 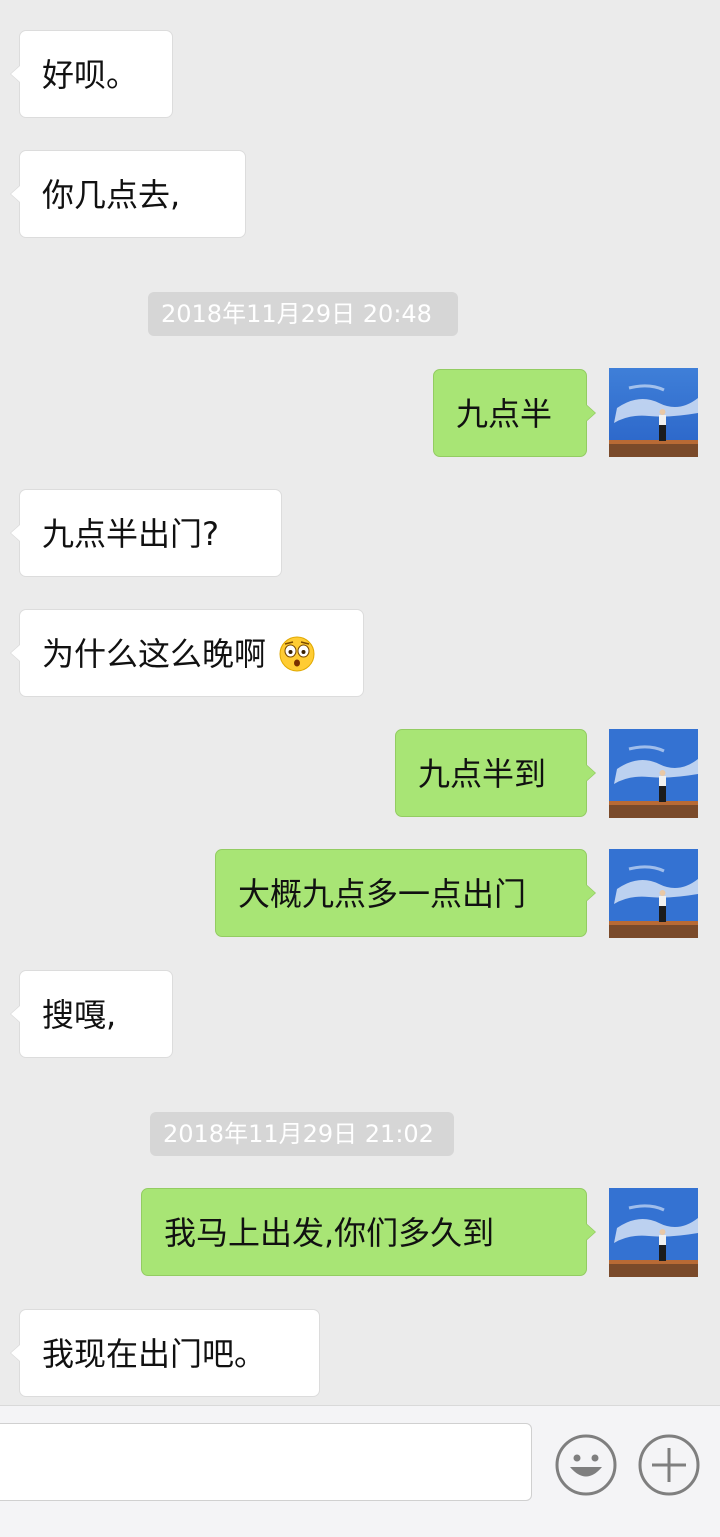 I want to click on message-text: 九点半出门?, so click(x=130, y=534).